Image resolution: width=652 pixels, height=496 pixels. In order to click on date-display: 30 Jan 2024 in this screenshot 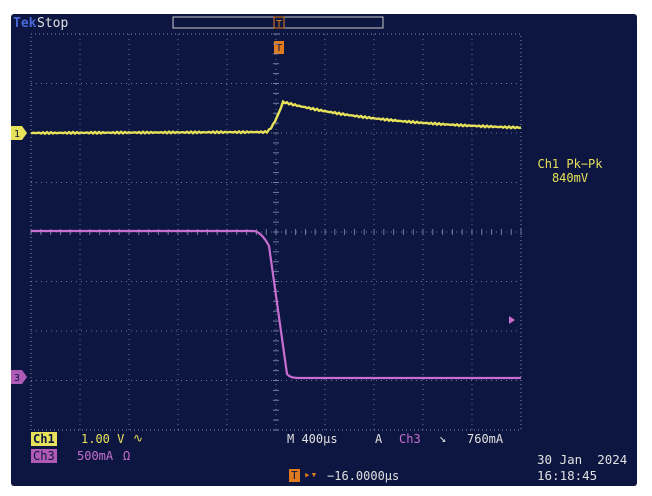, I will do `click(582, 459)`.